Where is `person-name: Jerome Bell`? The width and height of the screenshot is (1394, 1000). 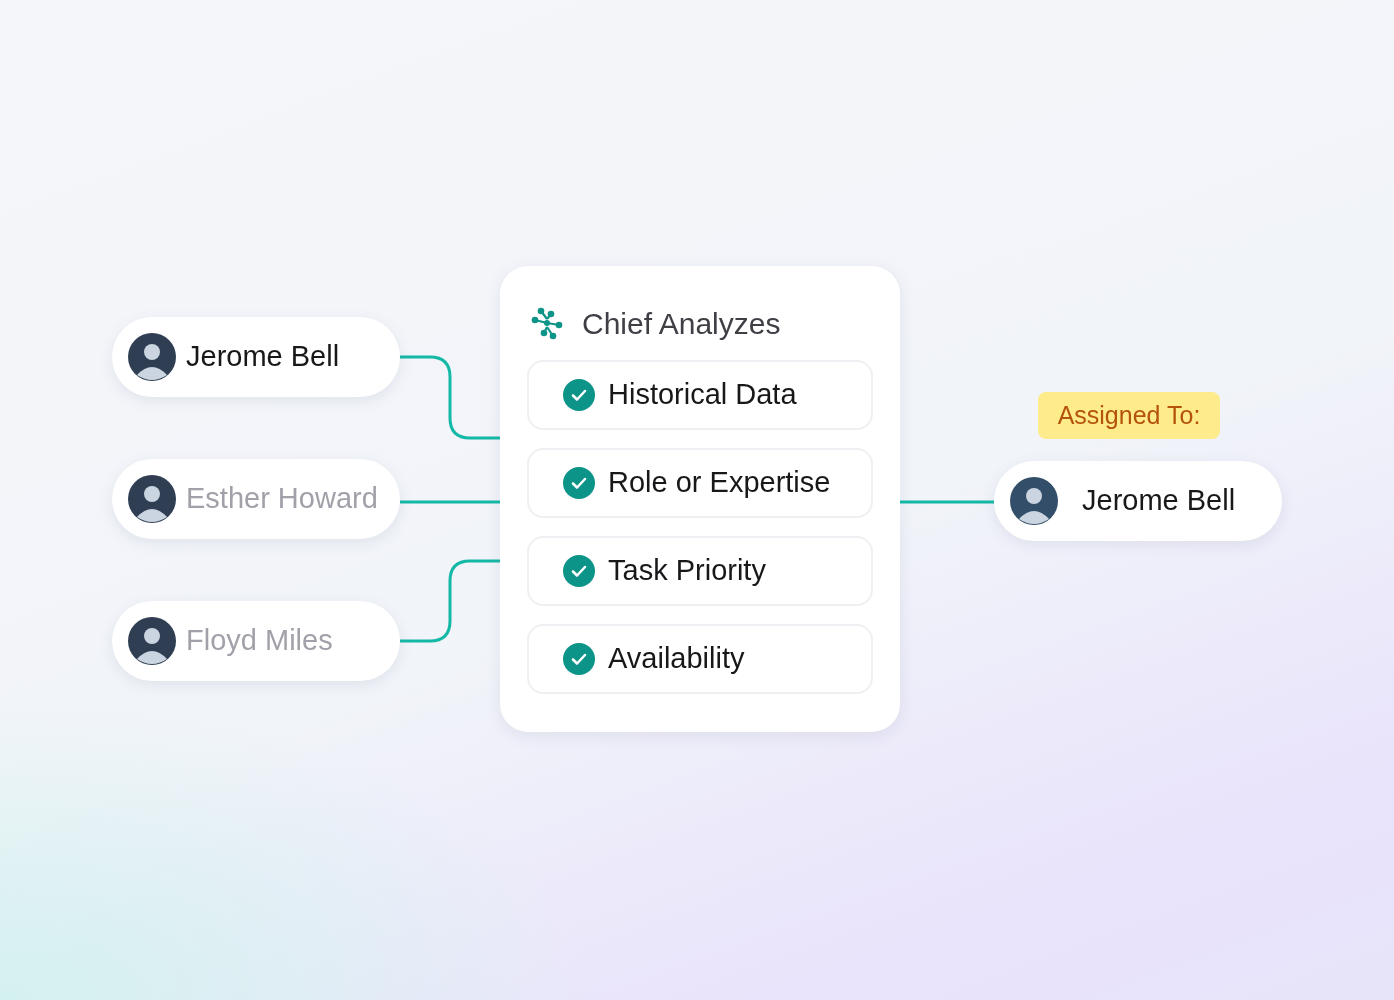
person-name: Jerome Bell is located at coordinates (263, 357).